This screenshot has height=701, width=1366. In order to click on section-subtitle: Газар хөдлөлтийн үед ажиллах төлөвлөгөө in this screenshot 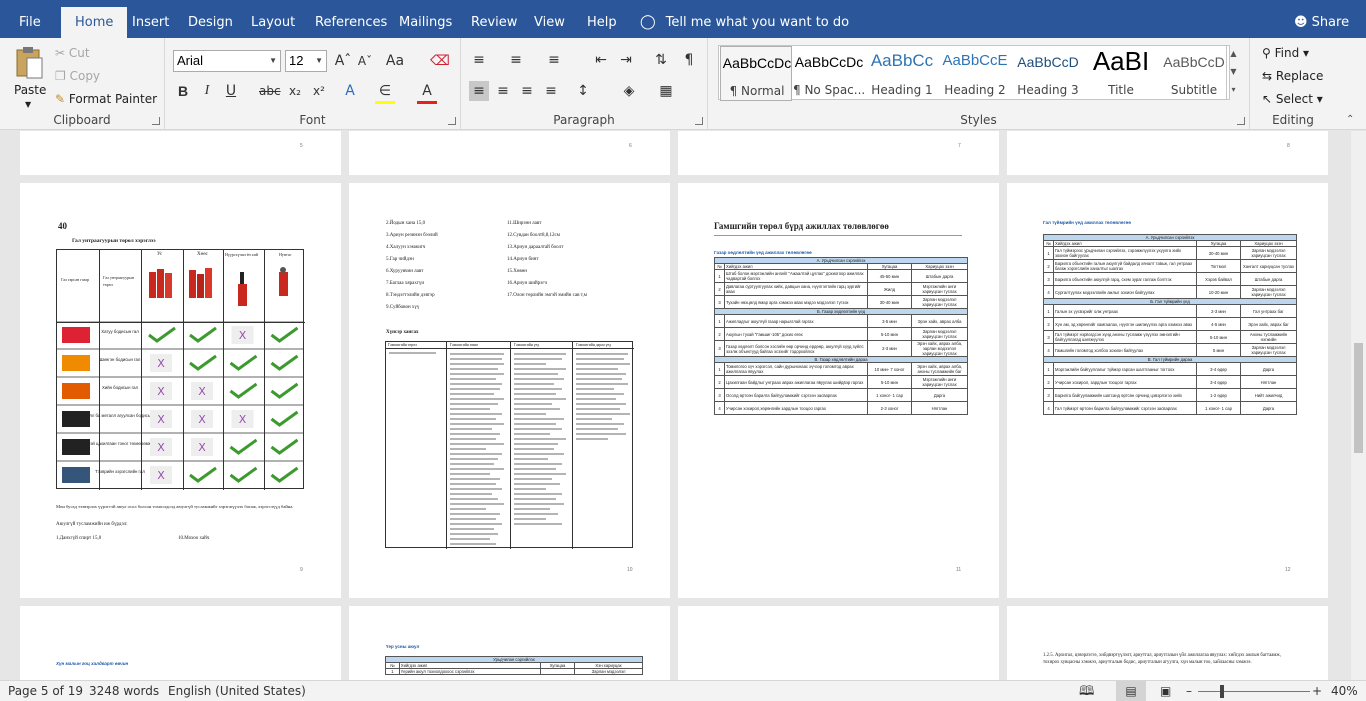, I will do `click(763, 252)`.